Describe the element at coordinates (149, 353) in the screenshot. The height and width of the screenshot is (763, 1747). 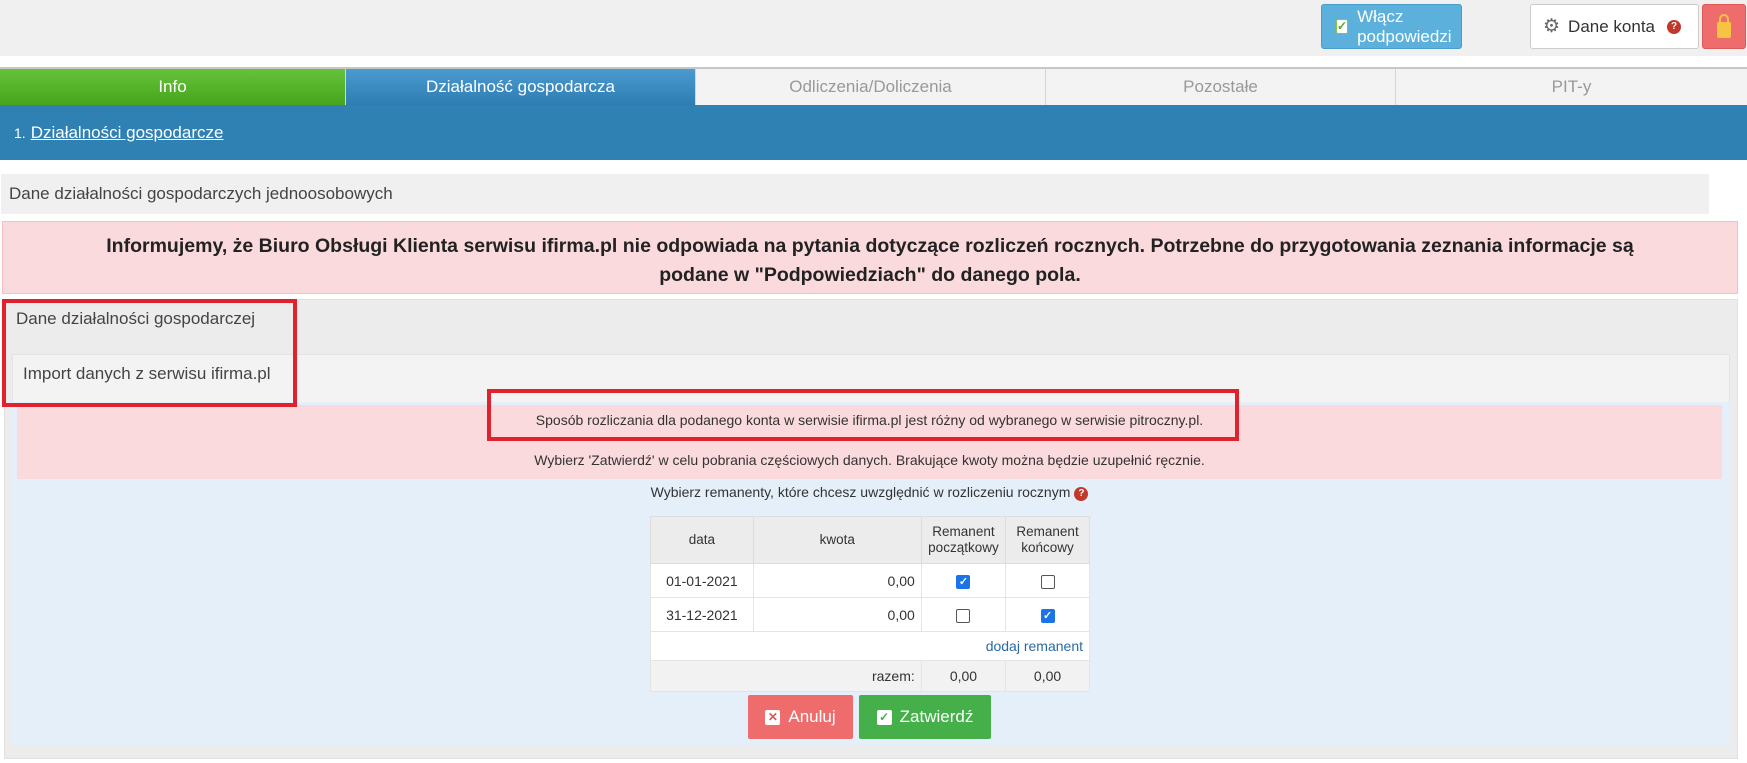
I see `highlight-box-section` at that location.